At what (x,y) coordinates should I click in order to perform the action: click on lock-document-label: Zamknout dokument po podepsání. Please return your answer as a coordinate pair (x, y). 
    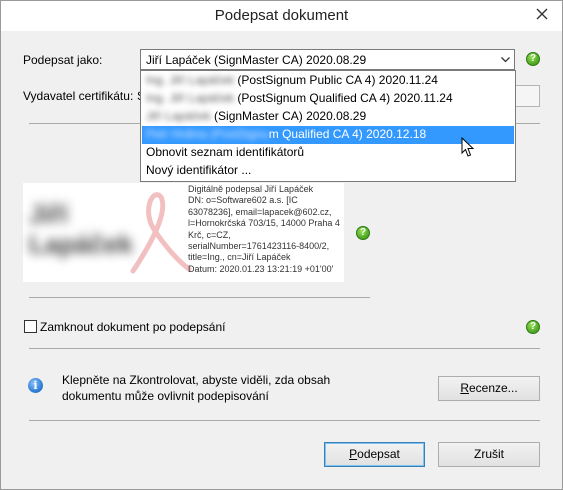
    Looking at the image, I should click on (132, 327).